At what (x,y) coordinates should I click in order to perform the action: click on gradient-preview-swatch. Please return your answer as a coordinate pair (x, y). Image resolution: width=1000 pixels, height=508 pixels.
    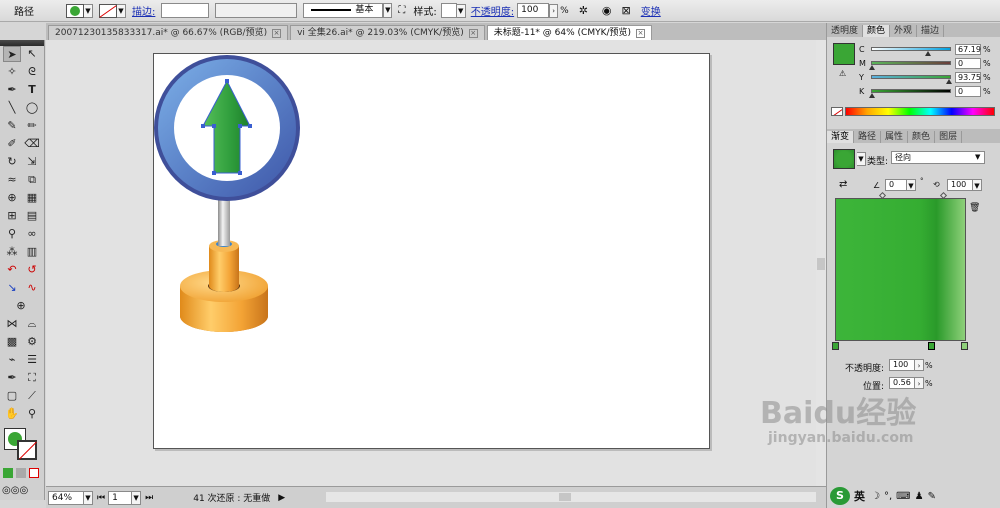
    Looking at the image, I should click on (844, 159).